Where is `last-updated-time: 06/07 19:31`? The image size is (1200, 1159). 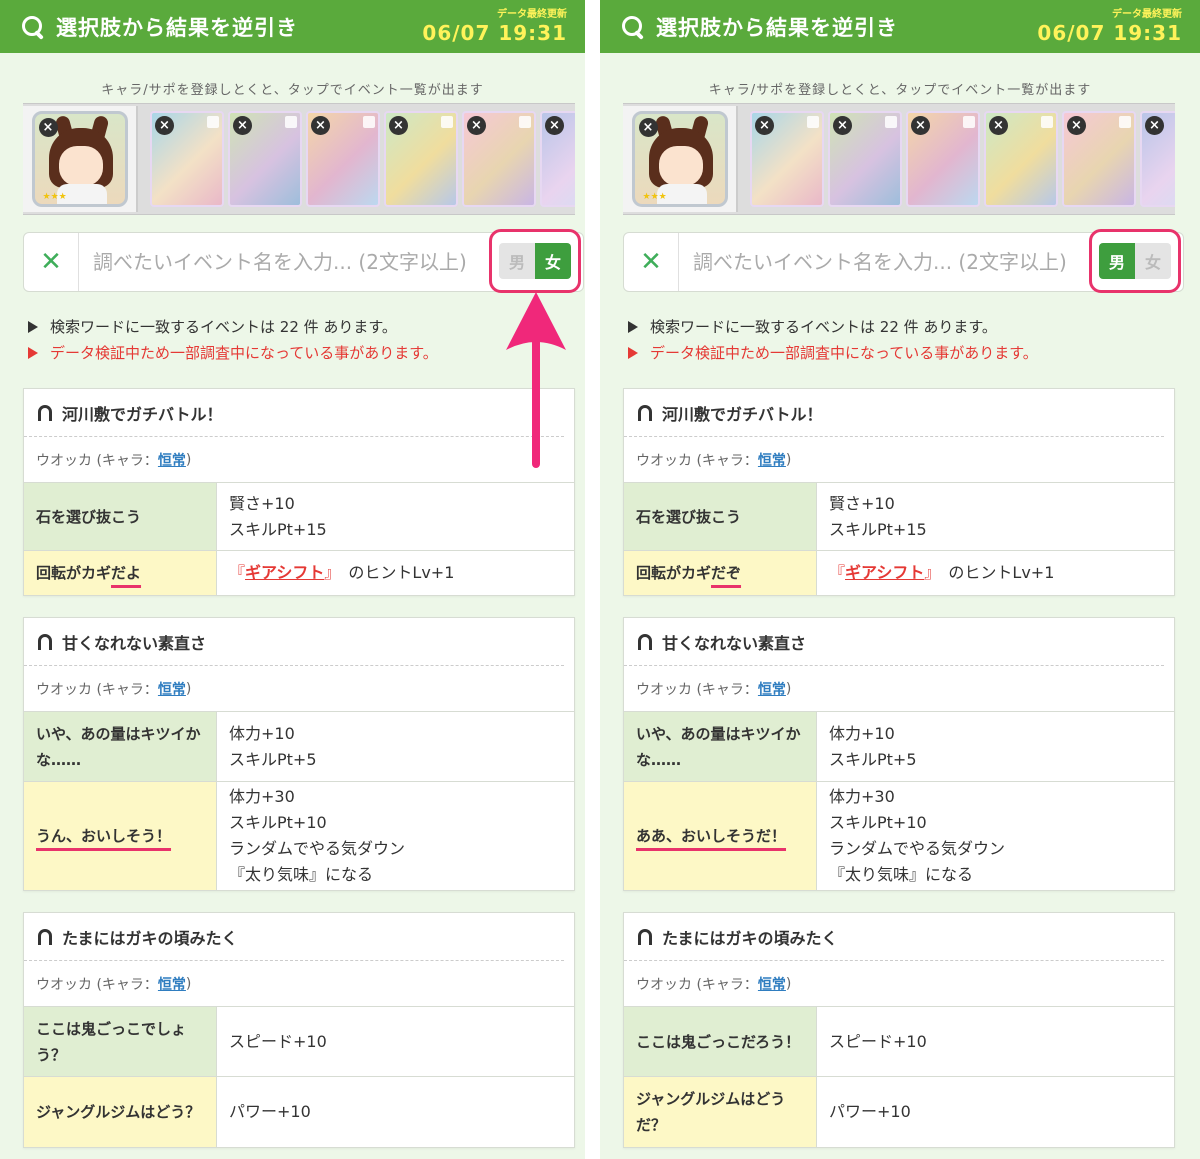
last-updated-time: 06/07 19:31 is located at coordinates (1109, 33).